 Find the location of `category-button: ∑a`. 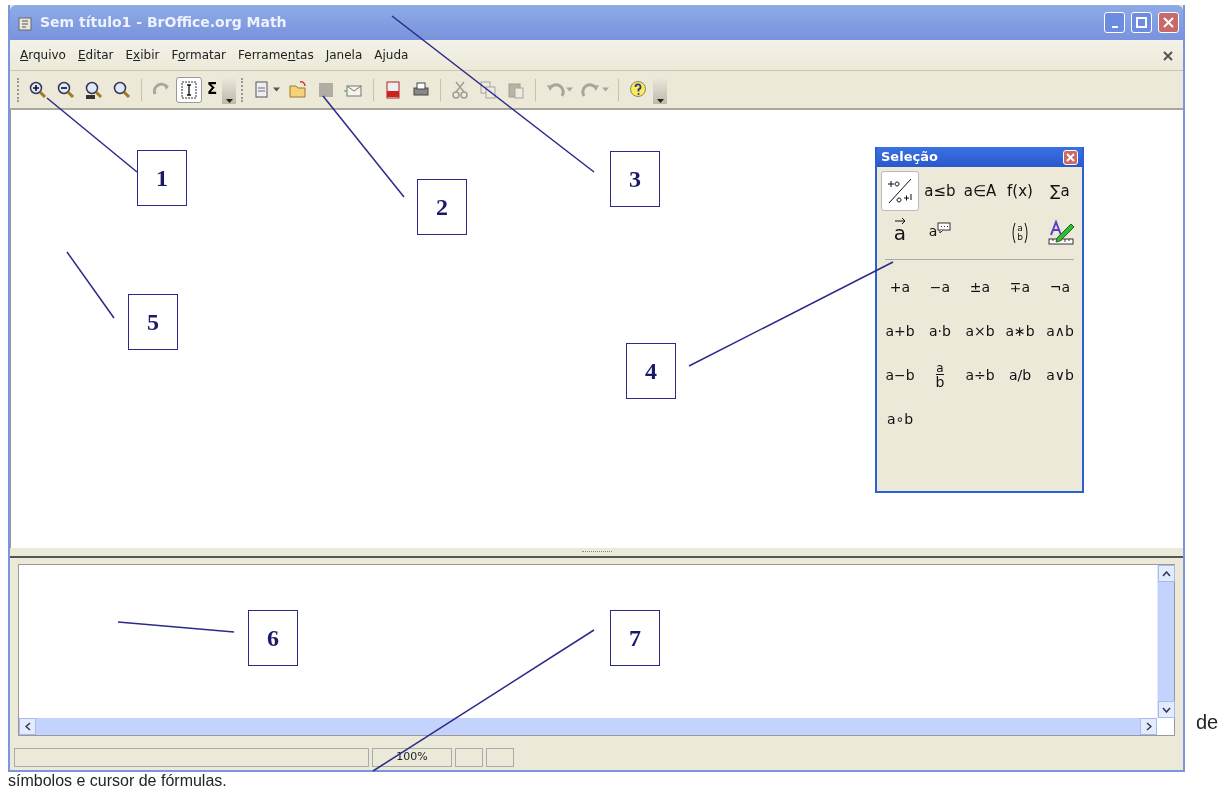

category-button: ∑a is located at coordinates (1060, 191).